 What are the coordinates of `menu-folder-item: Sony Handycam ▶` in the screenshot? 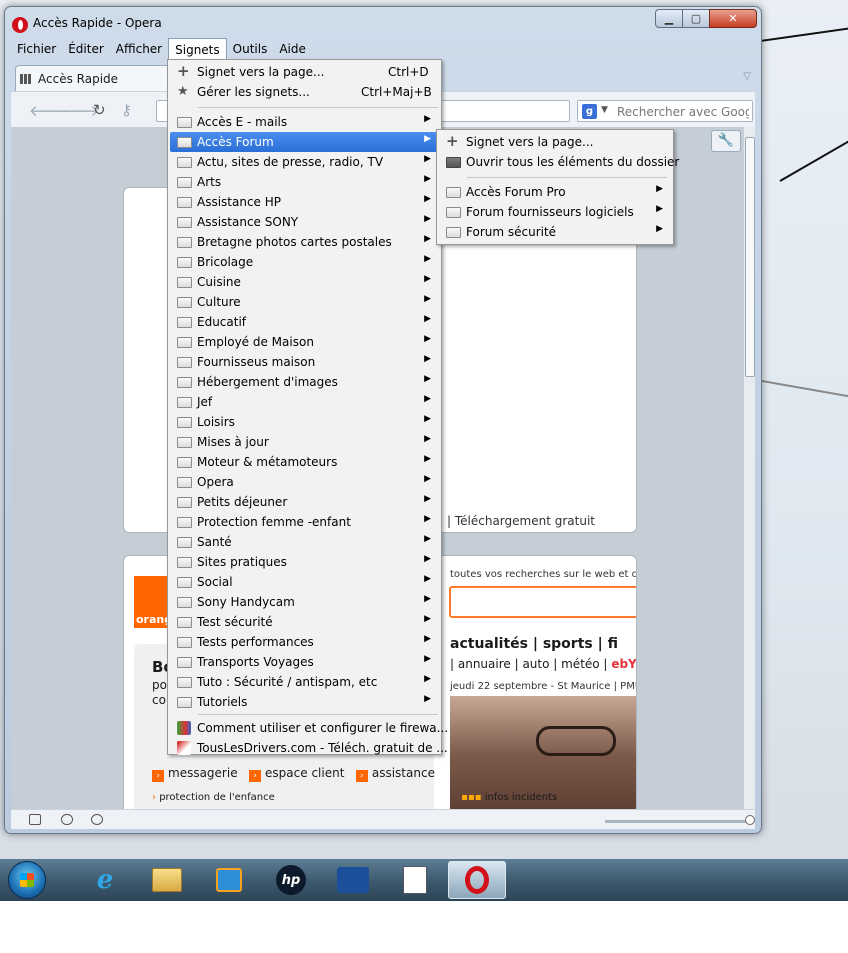 It's located at (304, 602).